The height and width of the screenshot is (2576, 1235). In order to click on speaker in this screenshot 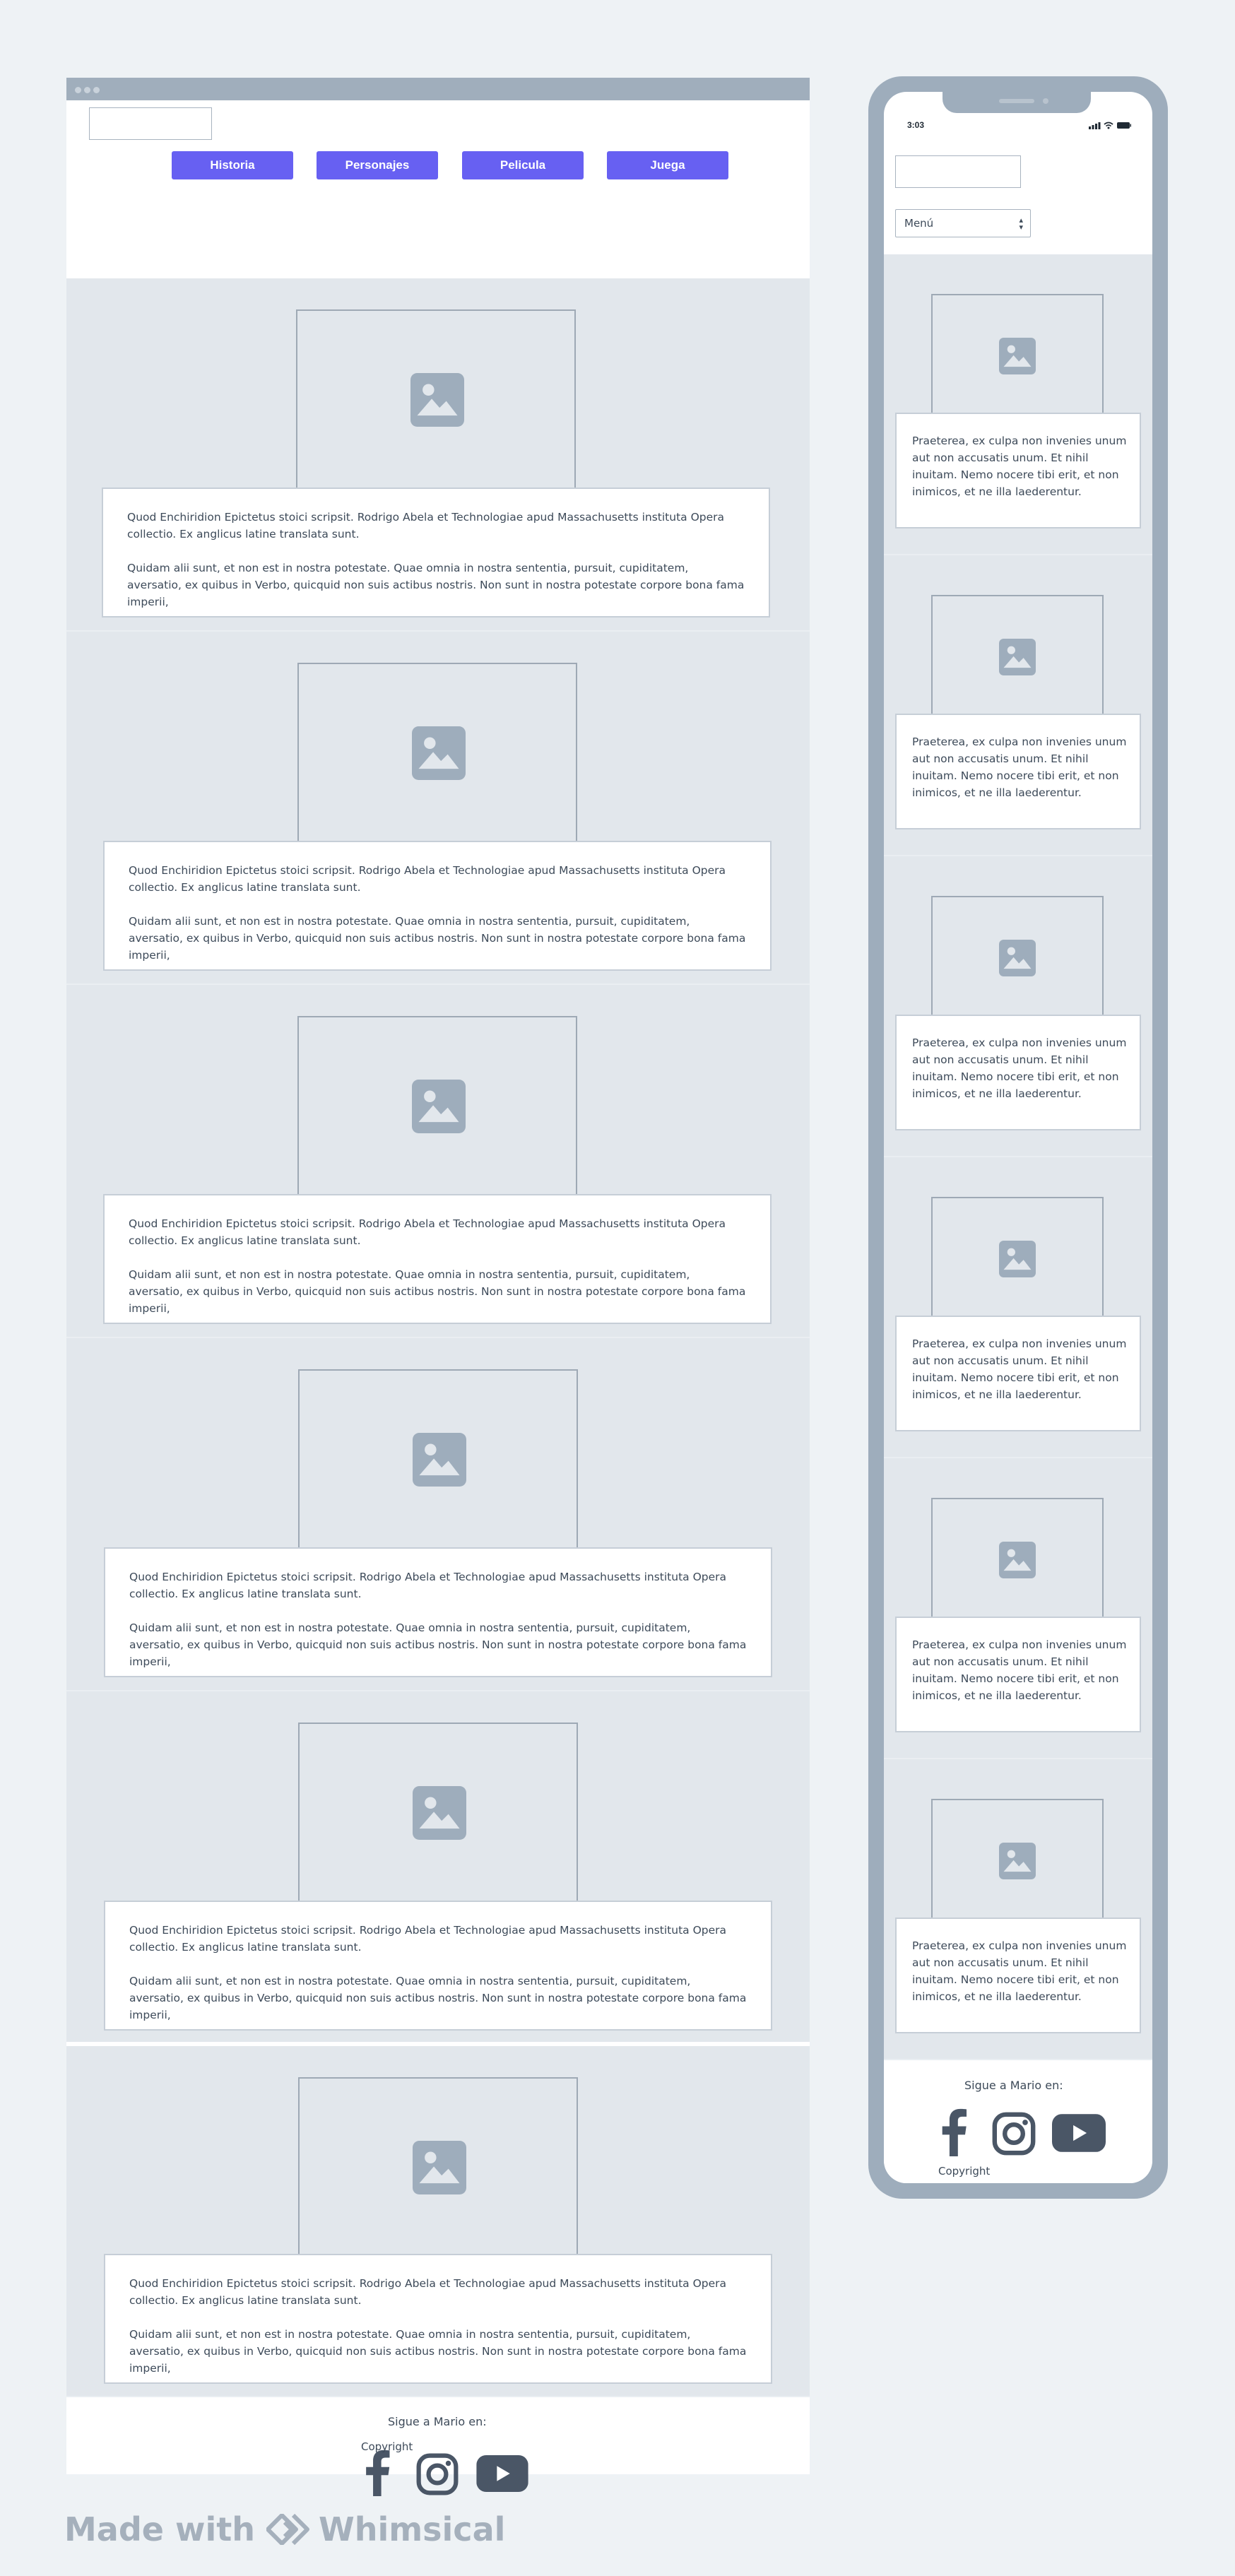, I will do `click(1017, 101)`.